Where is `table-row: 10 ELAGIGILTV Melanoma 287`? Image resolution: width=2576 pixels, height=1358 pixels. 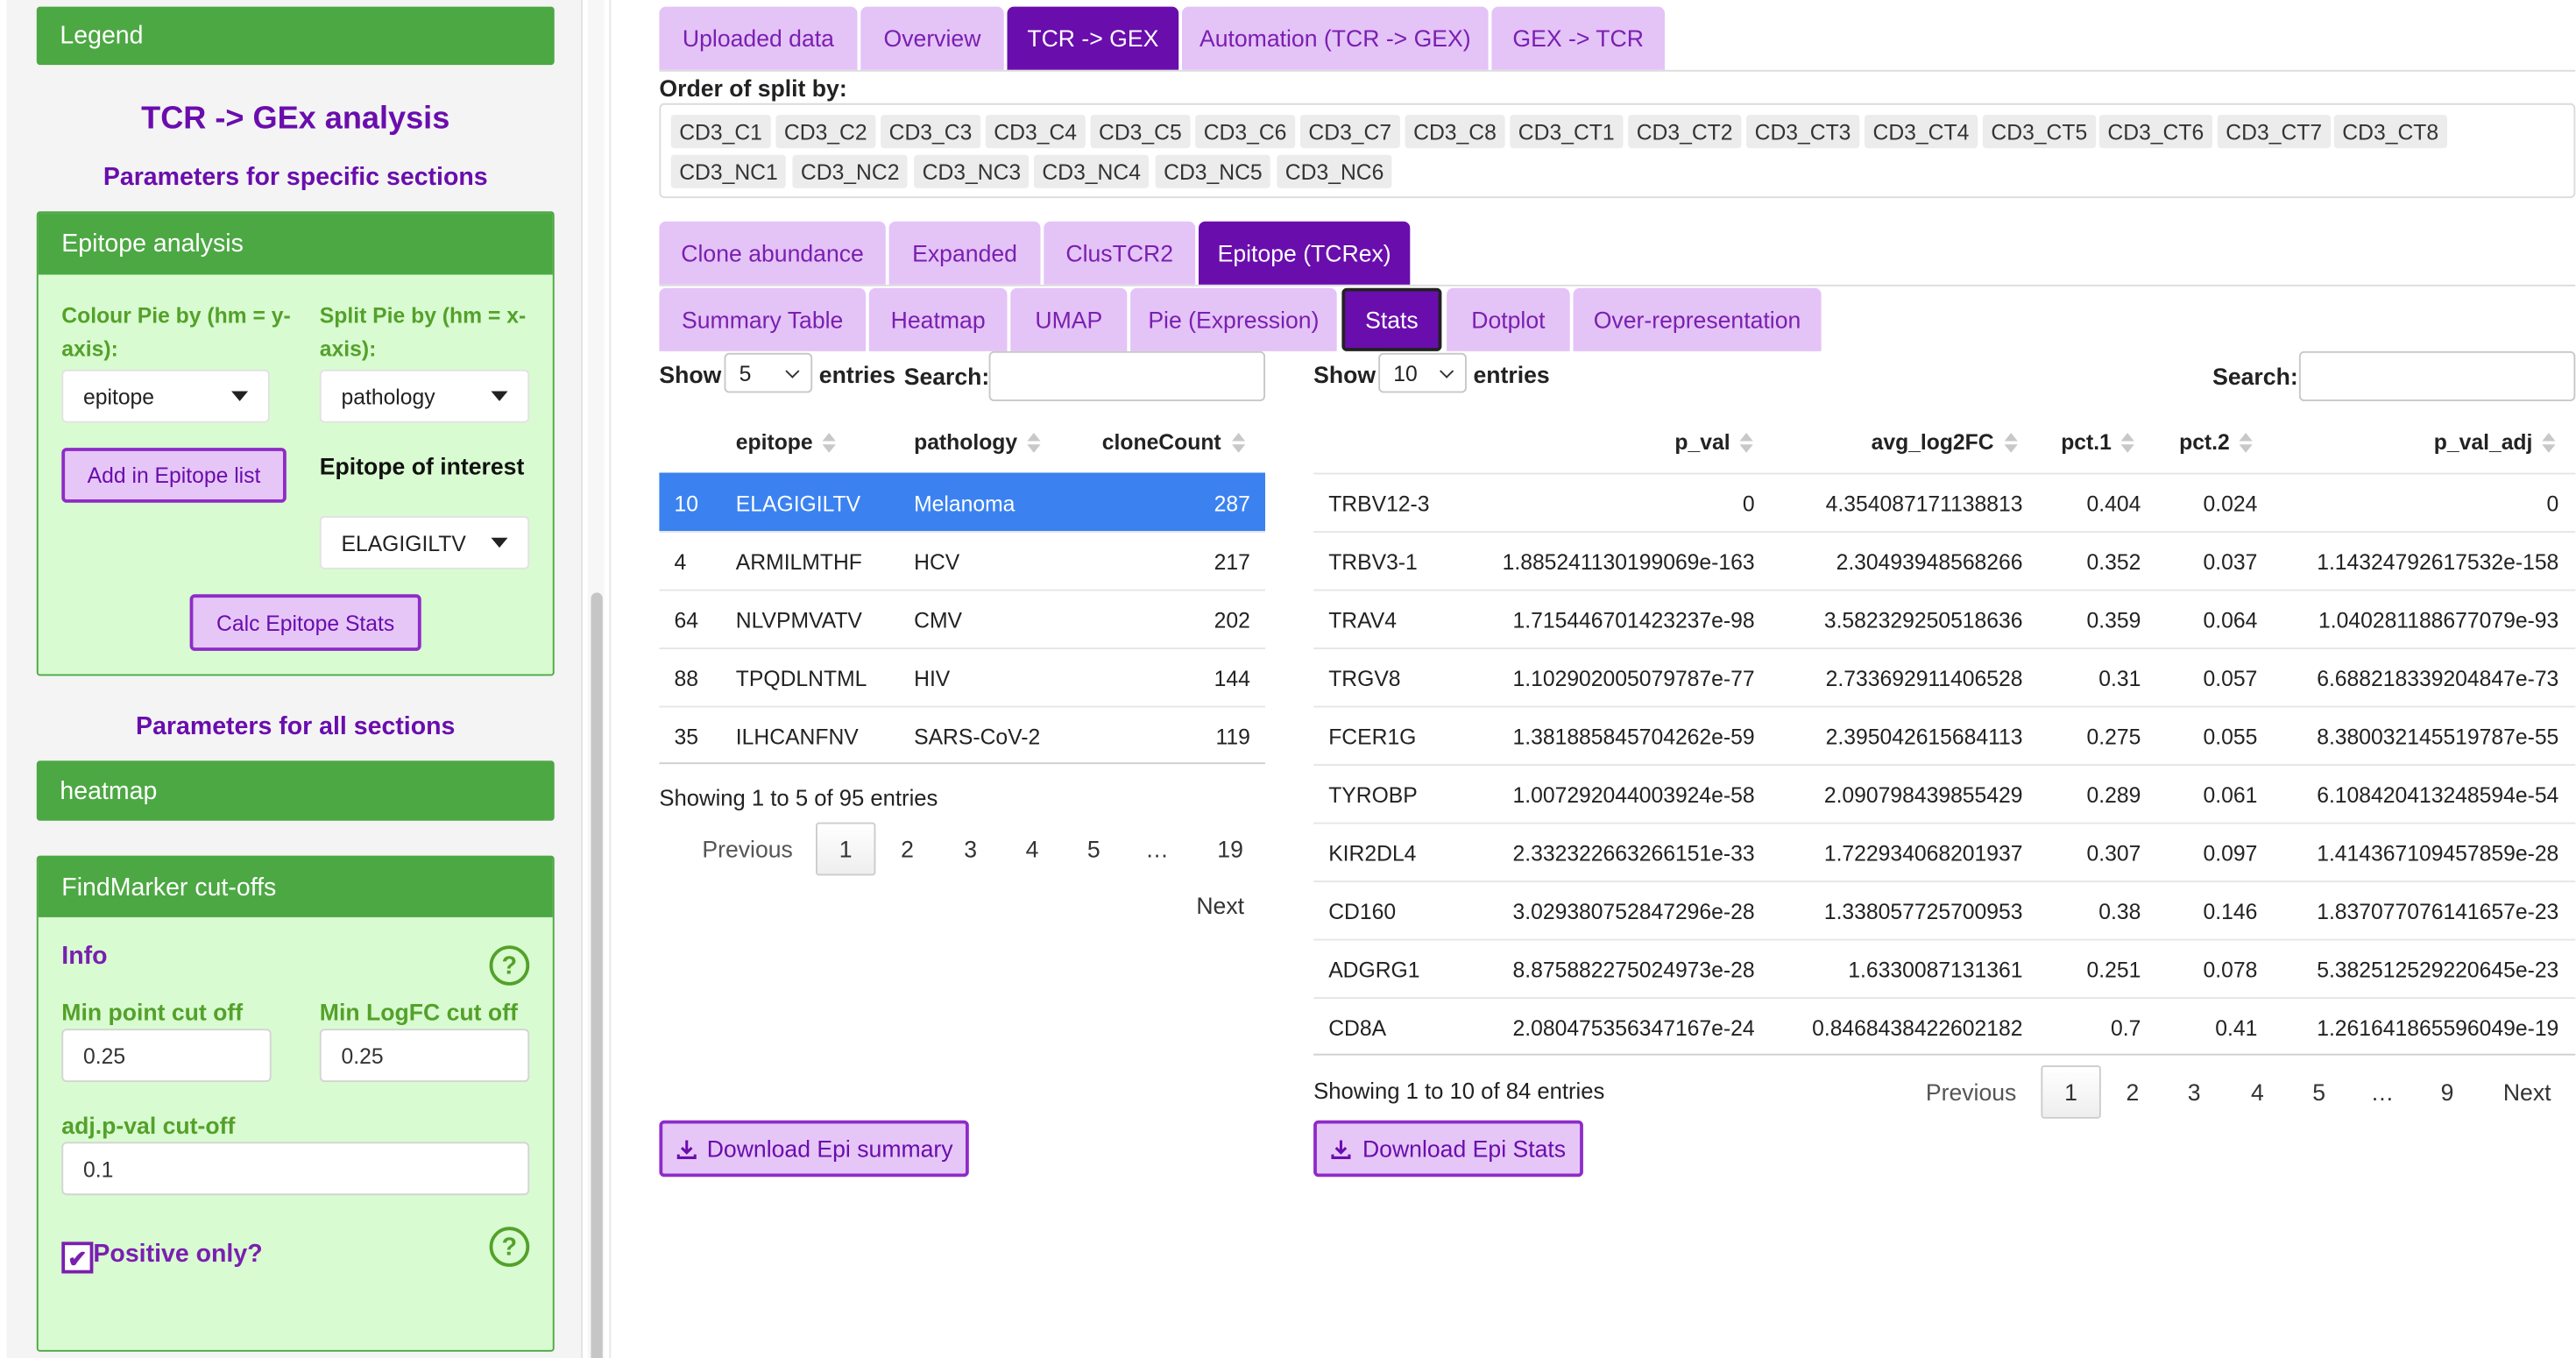 table-row: 10 ELAGIGILTV Melanoma 287 is located at coordinates (962, 502).